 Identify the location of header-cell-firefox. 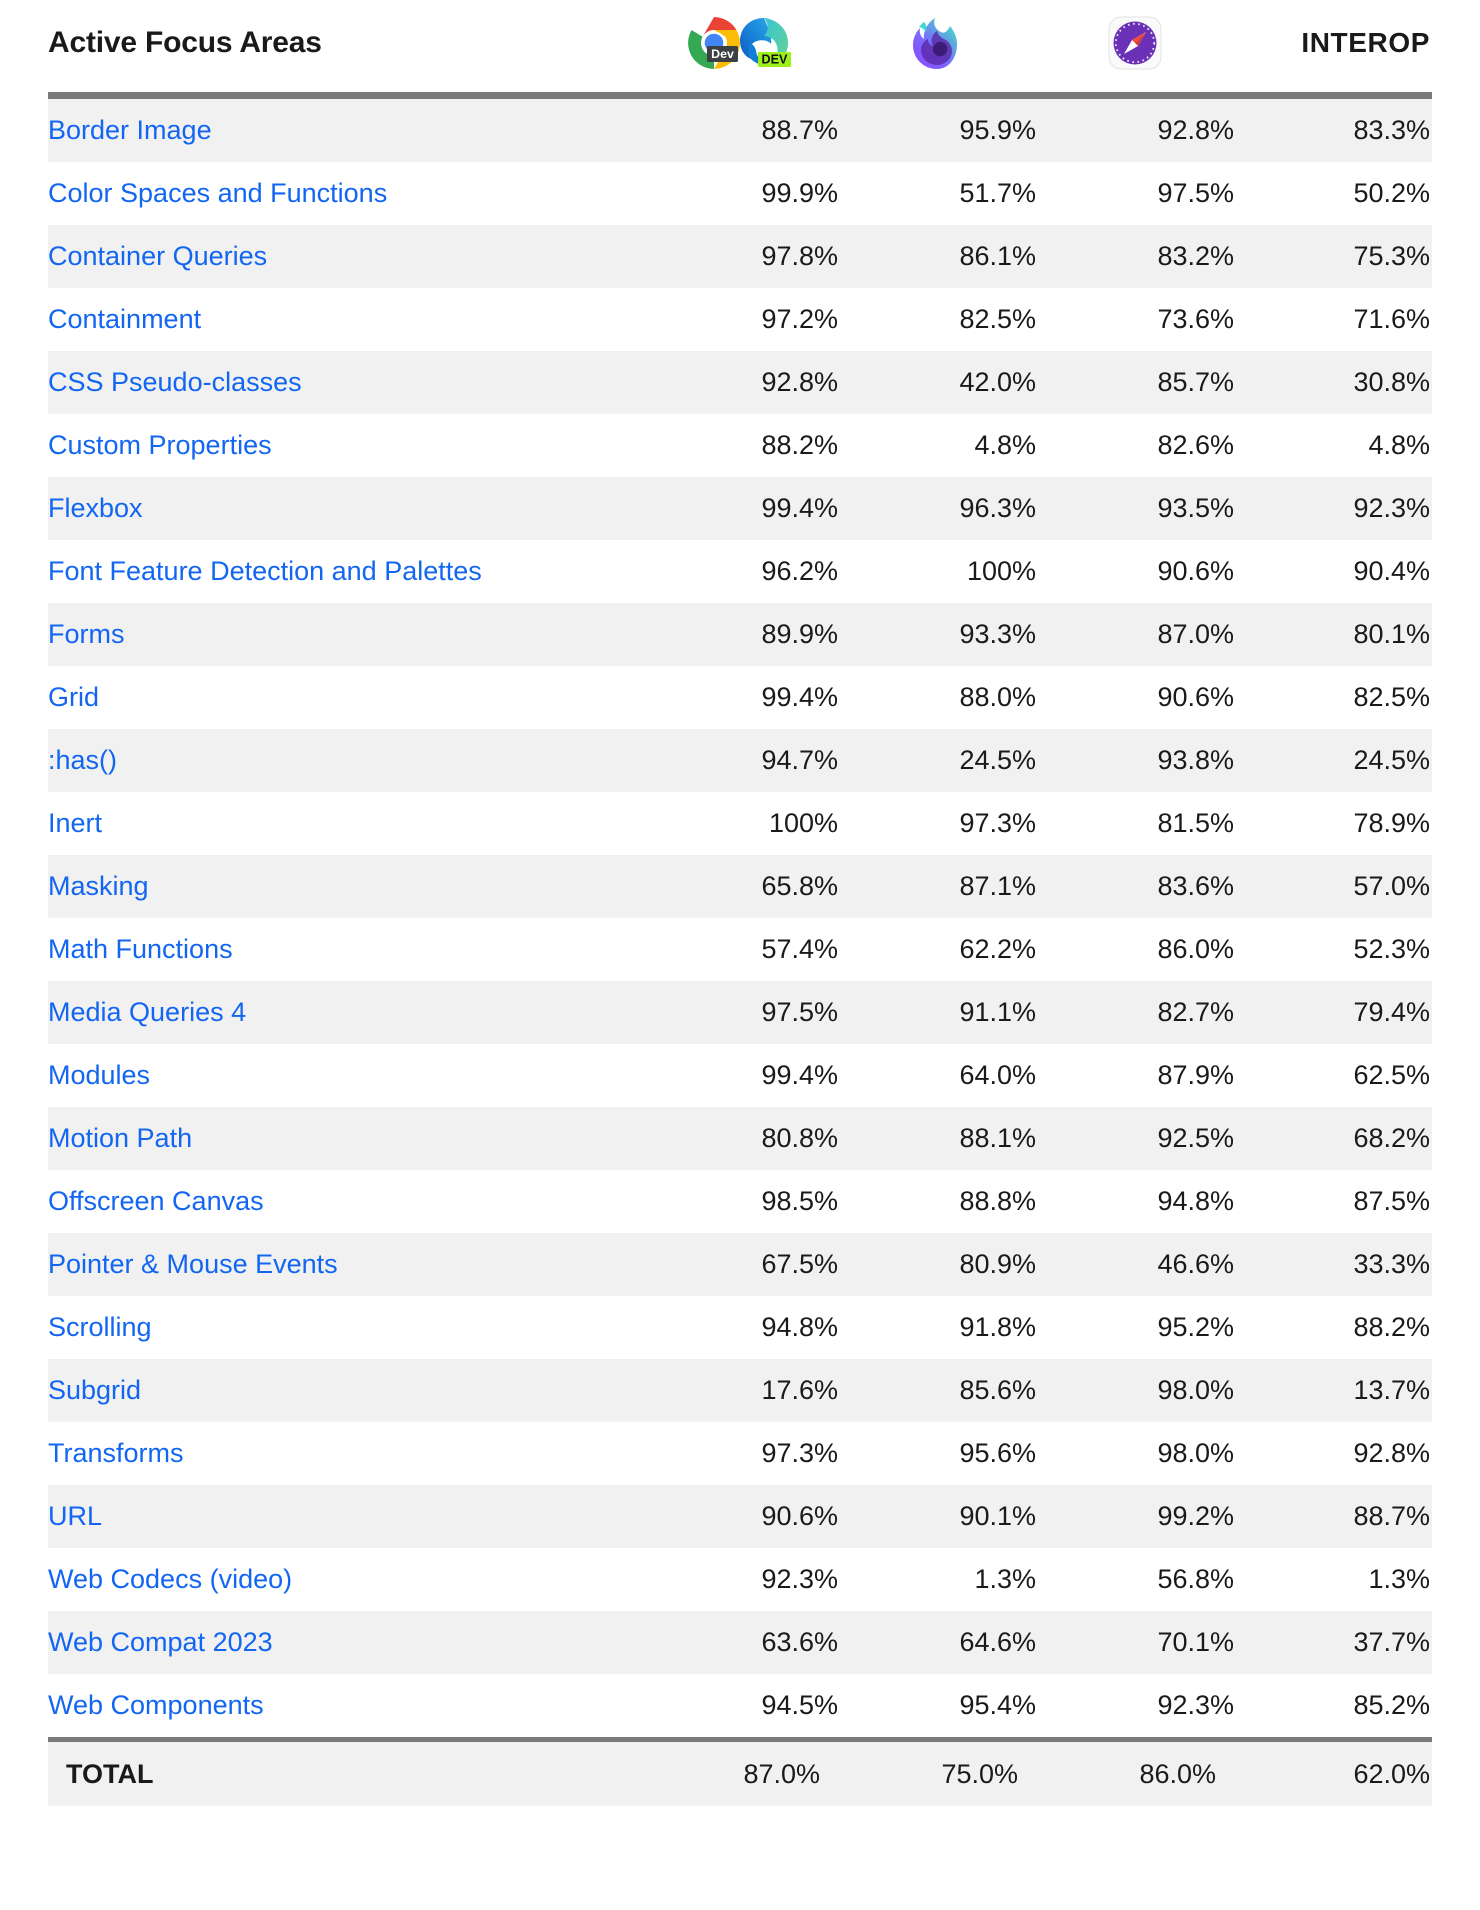
(937, 46).